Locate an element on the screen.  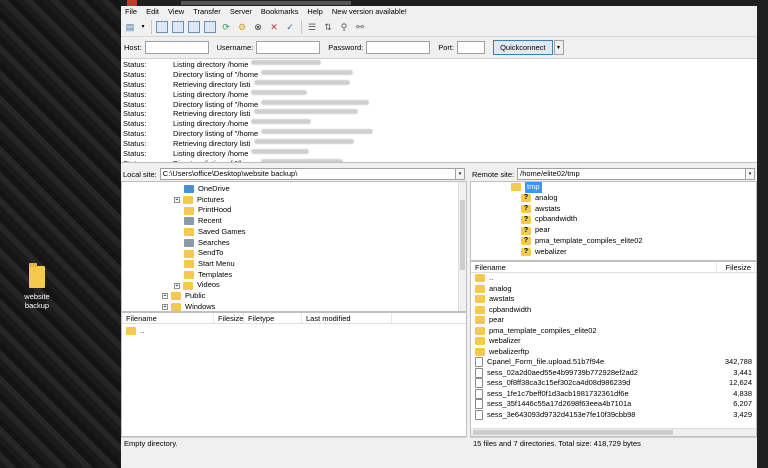
refresh-icon: ⟳ is located at coordinates (226, 27).